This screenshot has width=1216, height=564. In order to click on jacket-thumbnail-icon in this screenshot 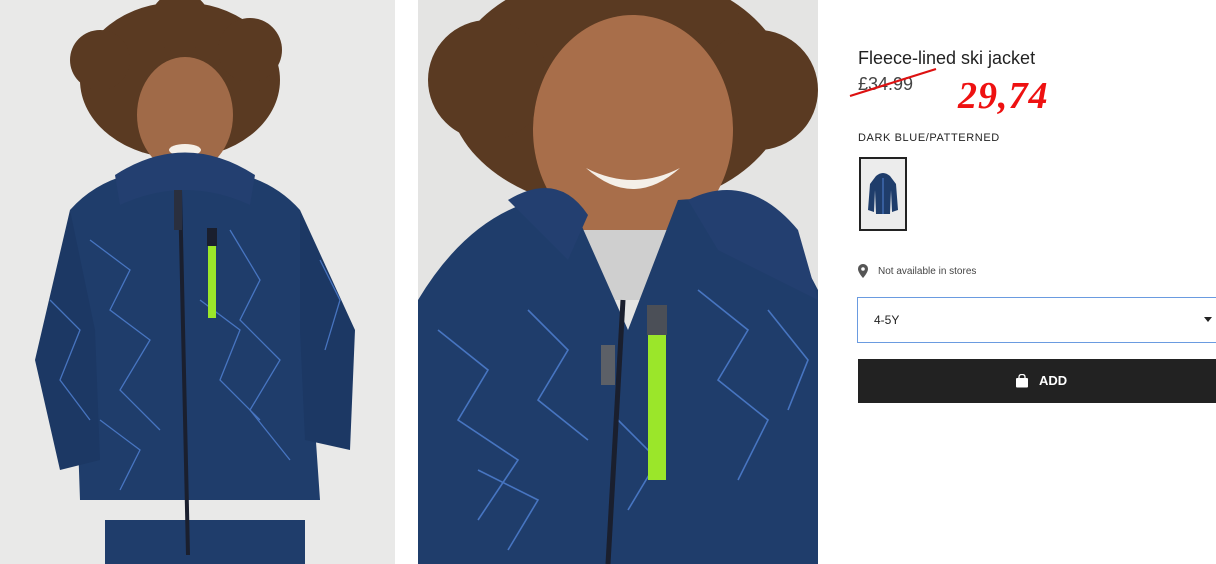, I will do `click(883, 193)`.